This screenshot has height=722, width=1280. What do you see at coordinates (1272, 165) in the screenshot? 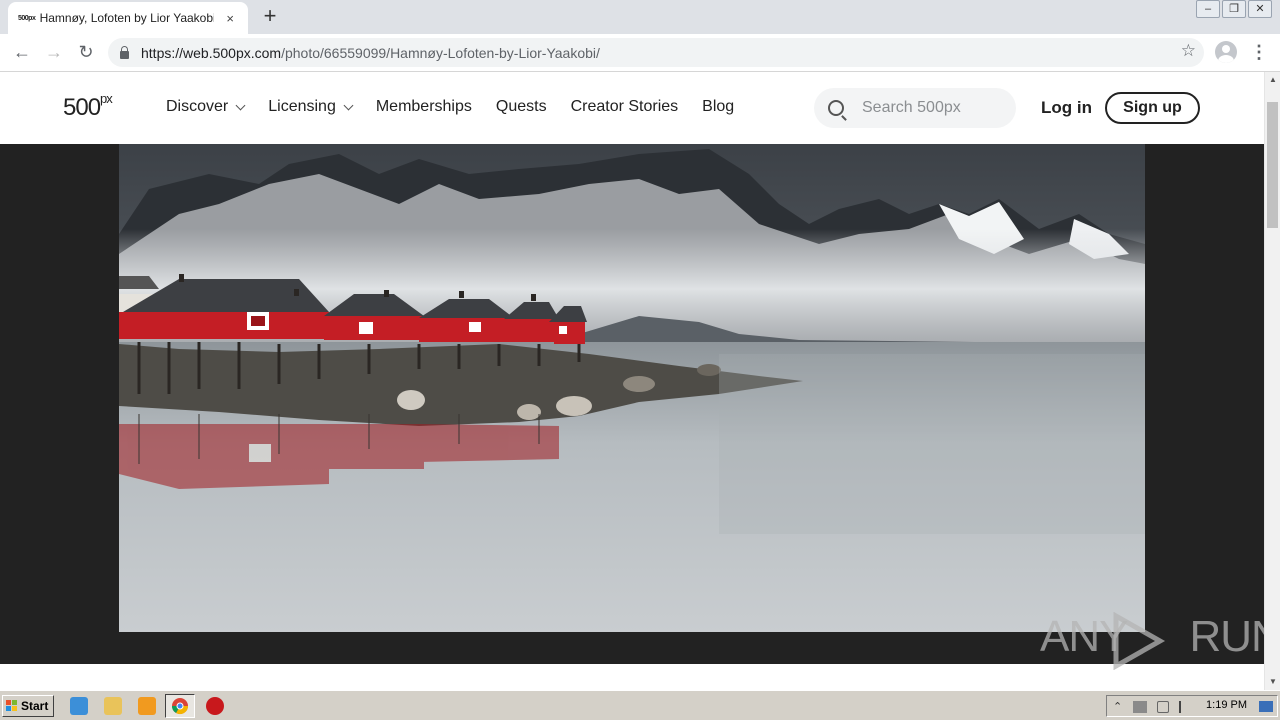
I see `scroll-thumb` at bounding box center [1272, 165].